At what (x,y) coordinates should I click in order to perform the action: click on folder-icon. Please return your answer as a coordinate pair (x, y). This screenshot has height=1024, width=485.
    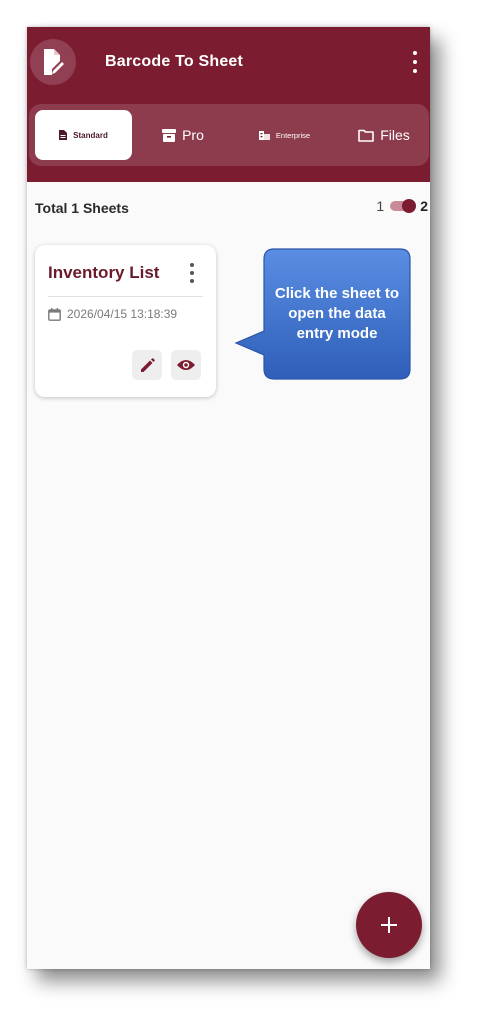
    Looking at the image, I should click on (366, 135).